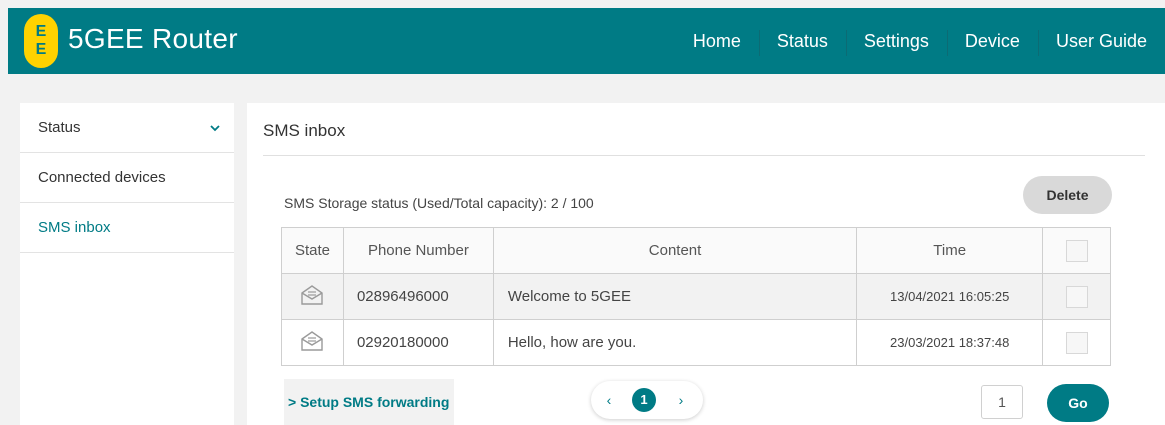 The width and height of the screenshot is (1165, 425). I want to click on column-header-state: State, so click(312, 250).